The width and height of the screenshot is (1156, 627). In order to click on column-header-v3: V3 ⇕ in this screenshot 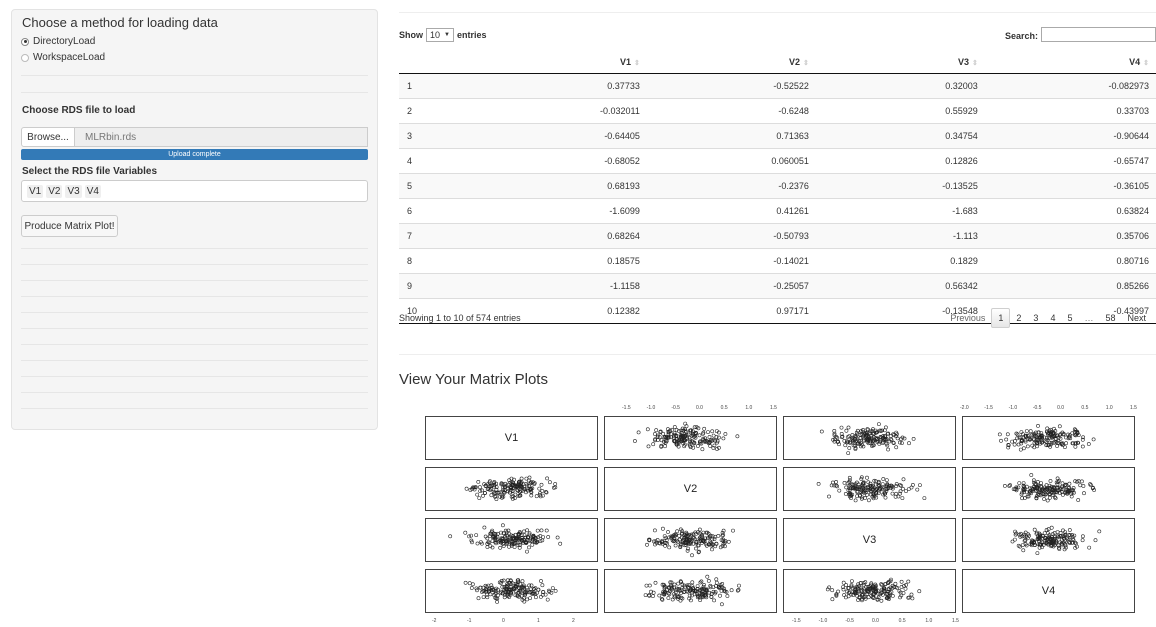, I will do `click(900, 62)`.